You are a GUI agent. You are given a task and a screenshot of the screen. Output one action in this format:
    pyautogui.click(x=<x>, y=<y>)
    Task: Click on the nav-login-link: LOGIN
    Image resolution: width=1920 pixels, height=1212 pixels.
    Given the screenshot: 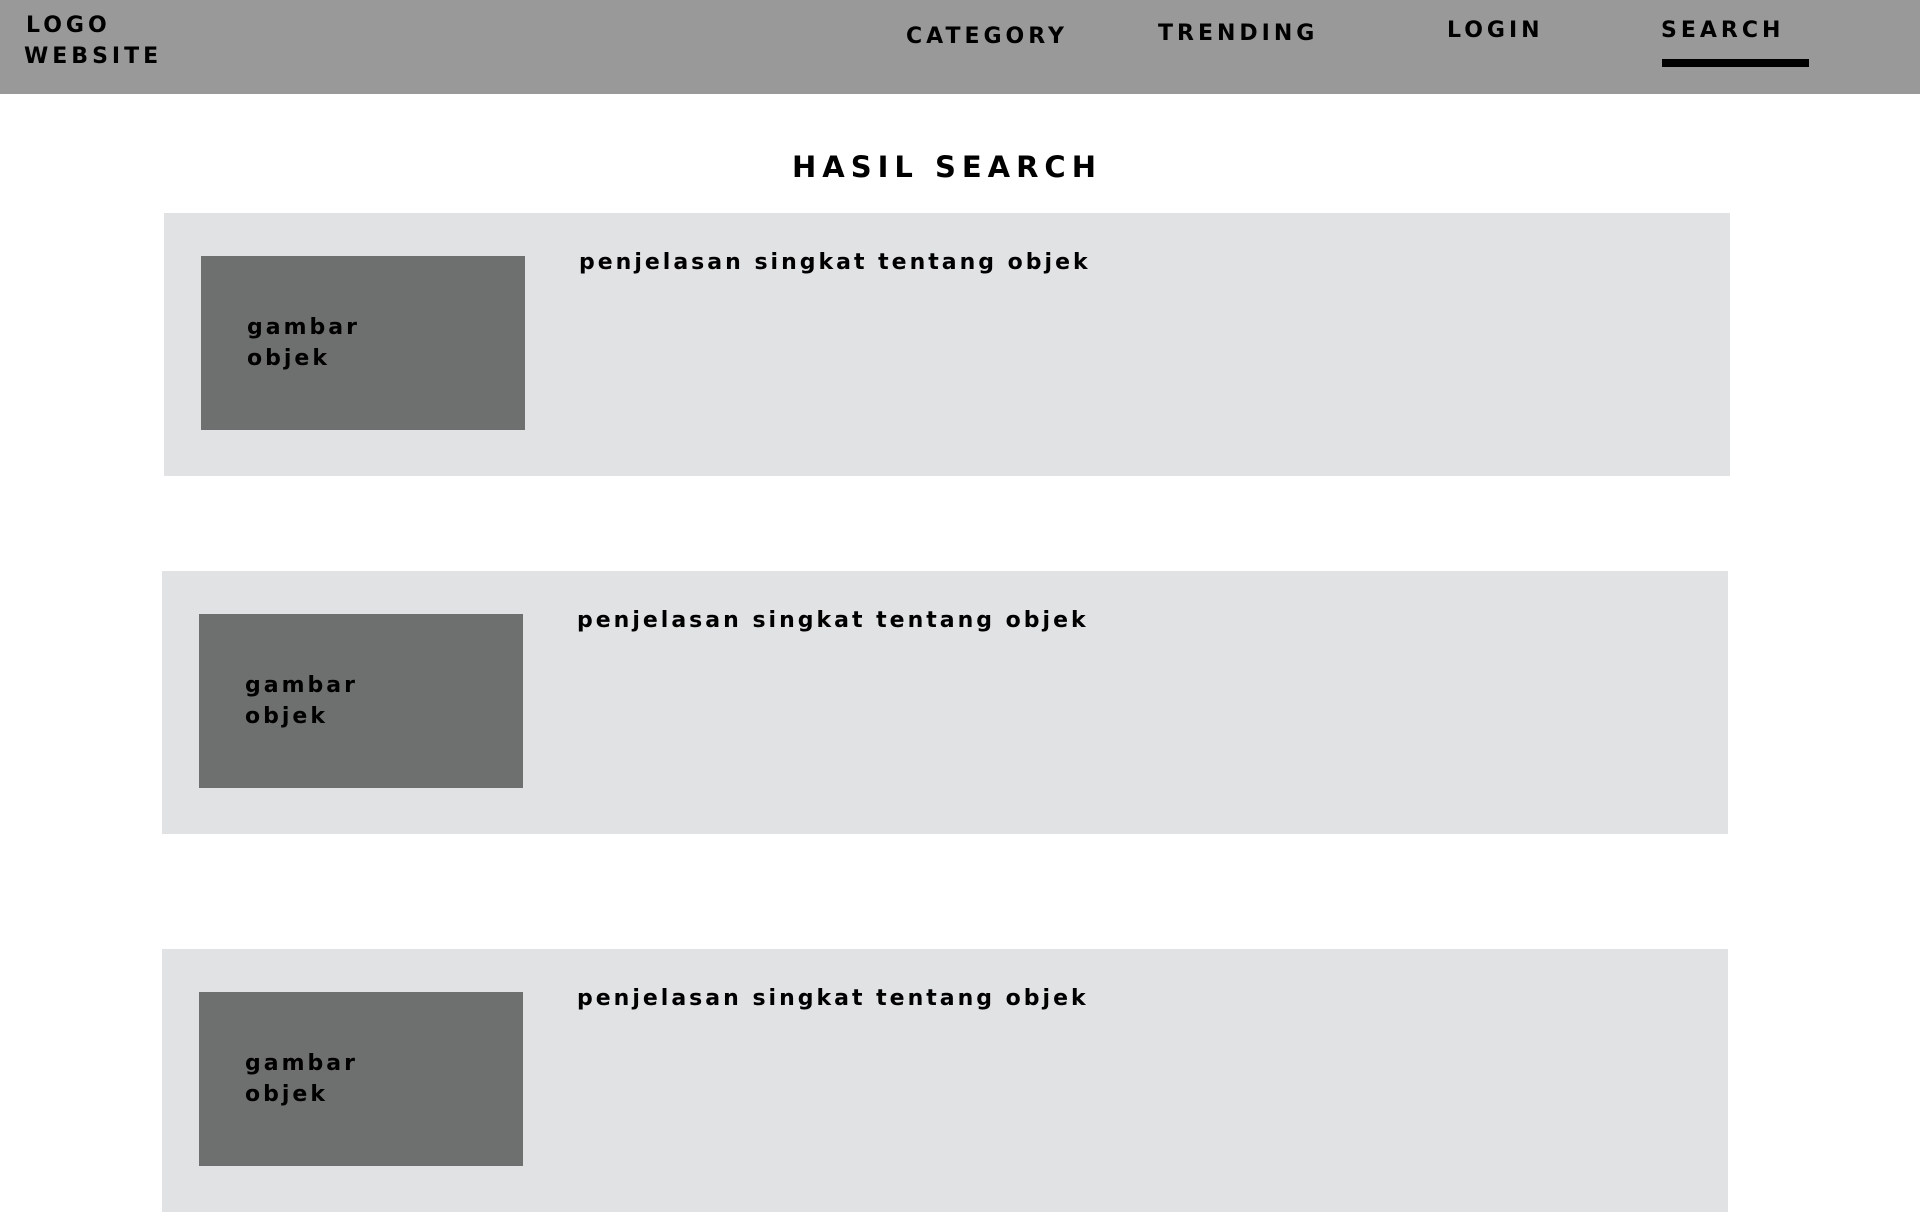 What is the action you would take?
    pyautogui.click(x=1495, y=30)
    